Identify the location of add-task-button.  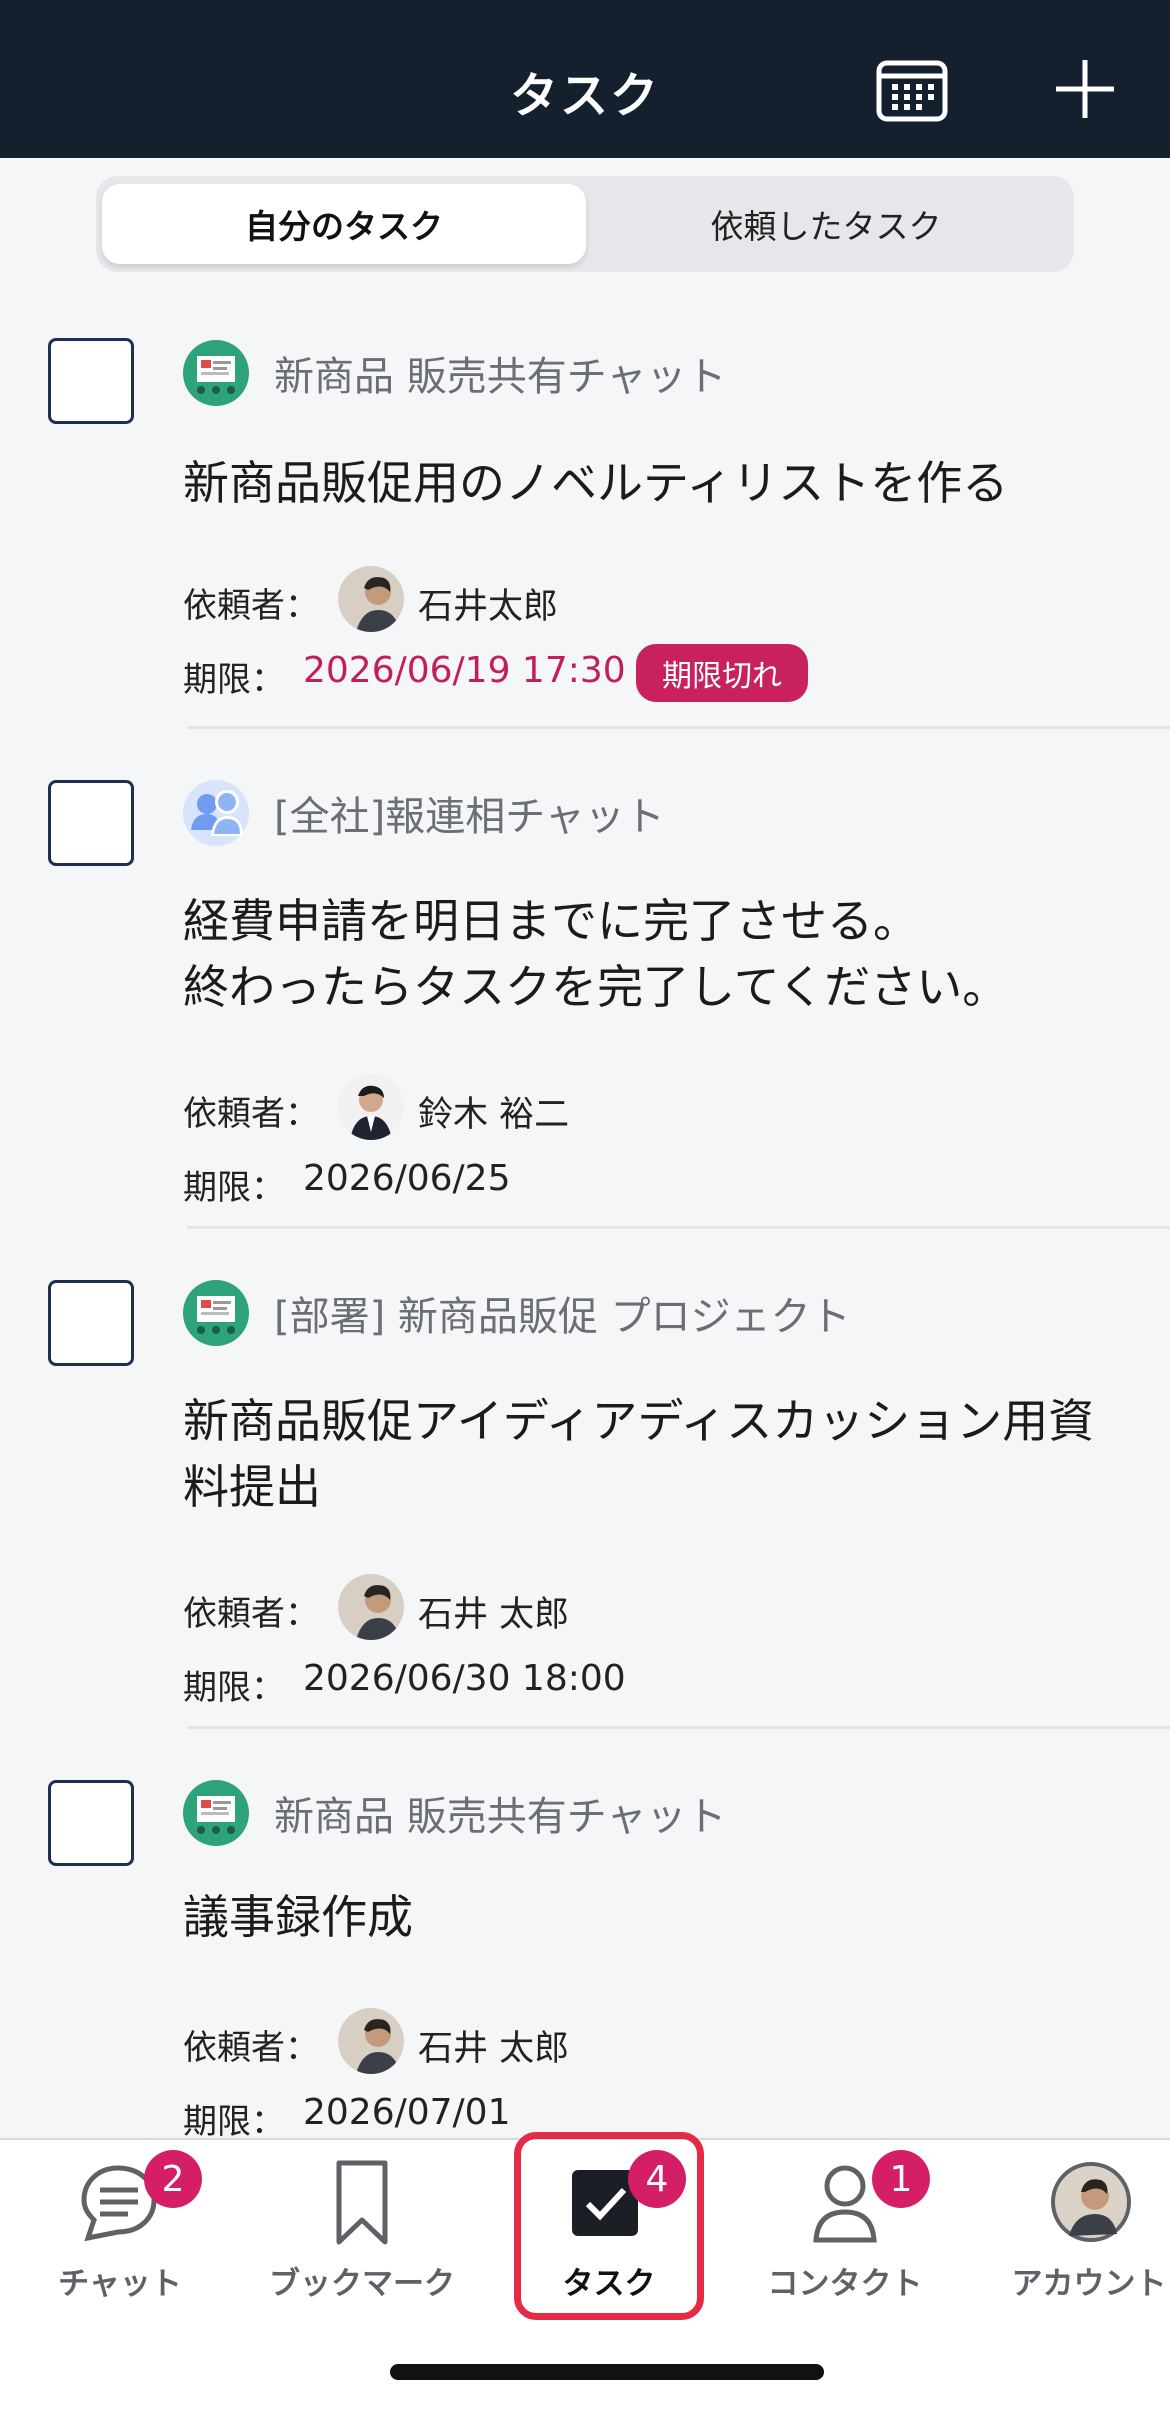
(1085, 89).